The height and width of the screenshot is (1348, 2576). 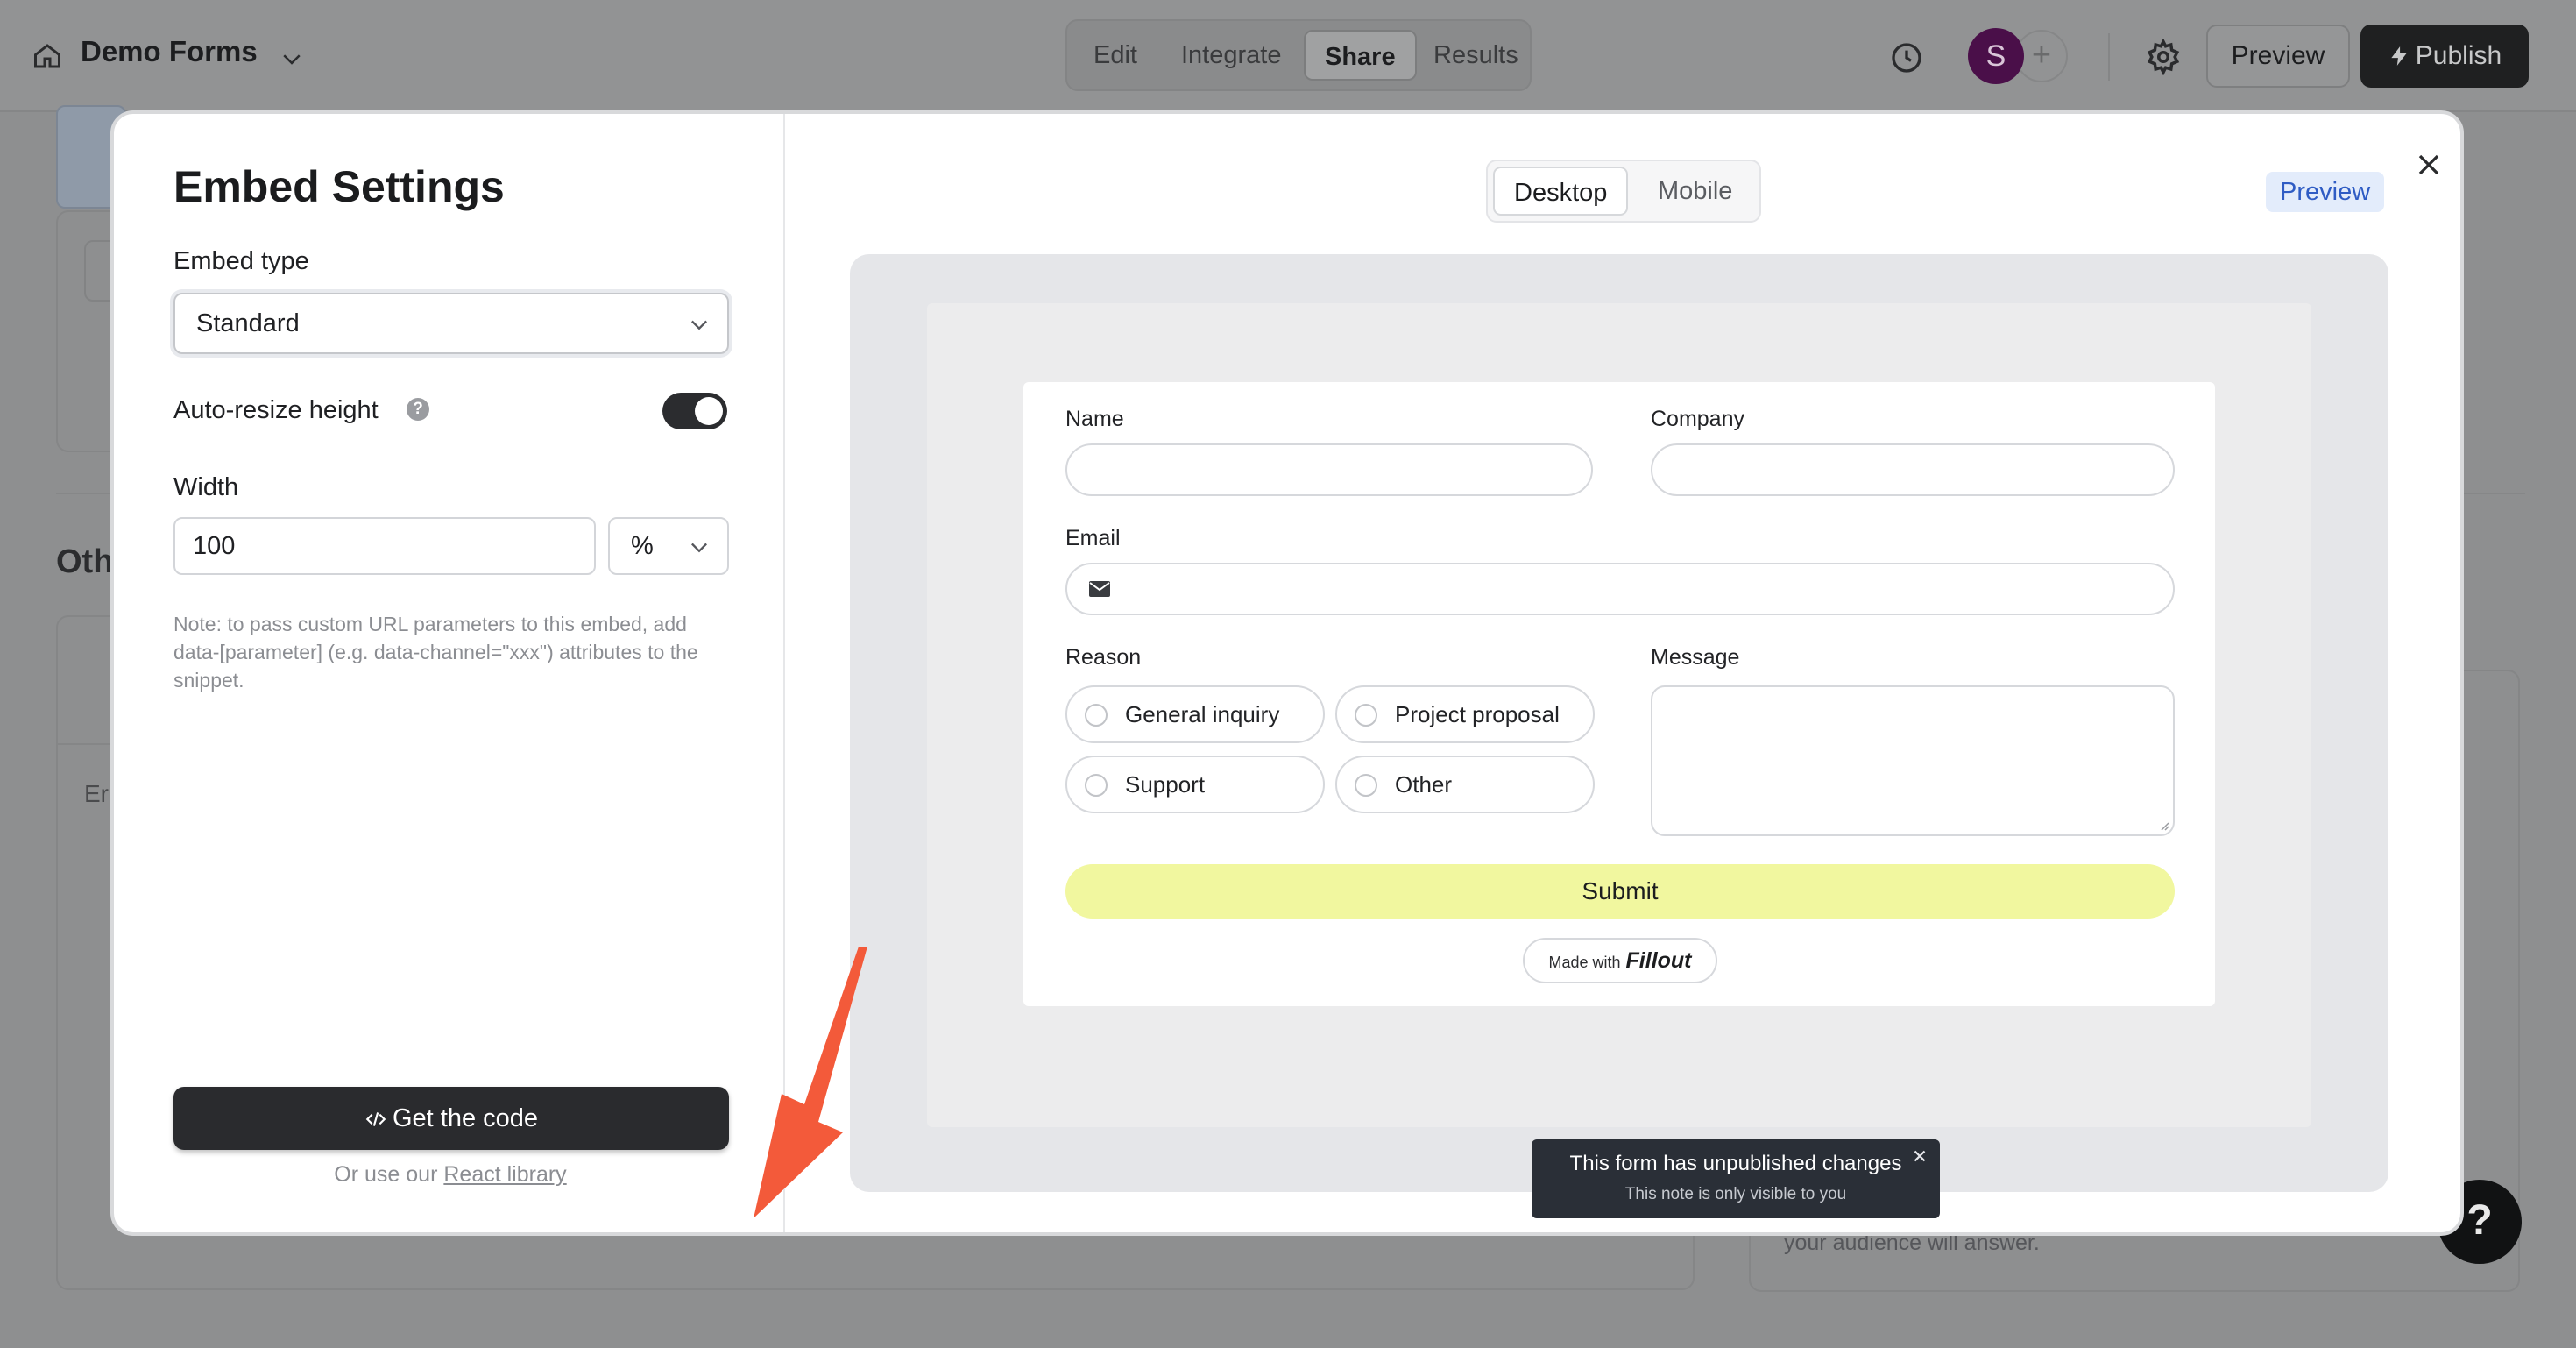 I want to click on section-heading: Oth, so click(x=85, y=561).